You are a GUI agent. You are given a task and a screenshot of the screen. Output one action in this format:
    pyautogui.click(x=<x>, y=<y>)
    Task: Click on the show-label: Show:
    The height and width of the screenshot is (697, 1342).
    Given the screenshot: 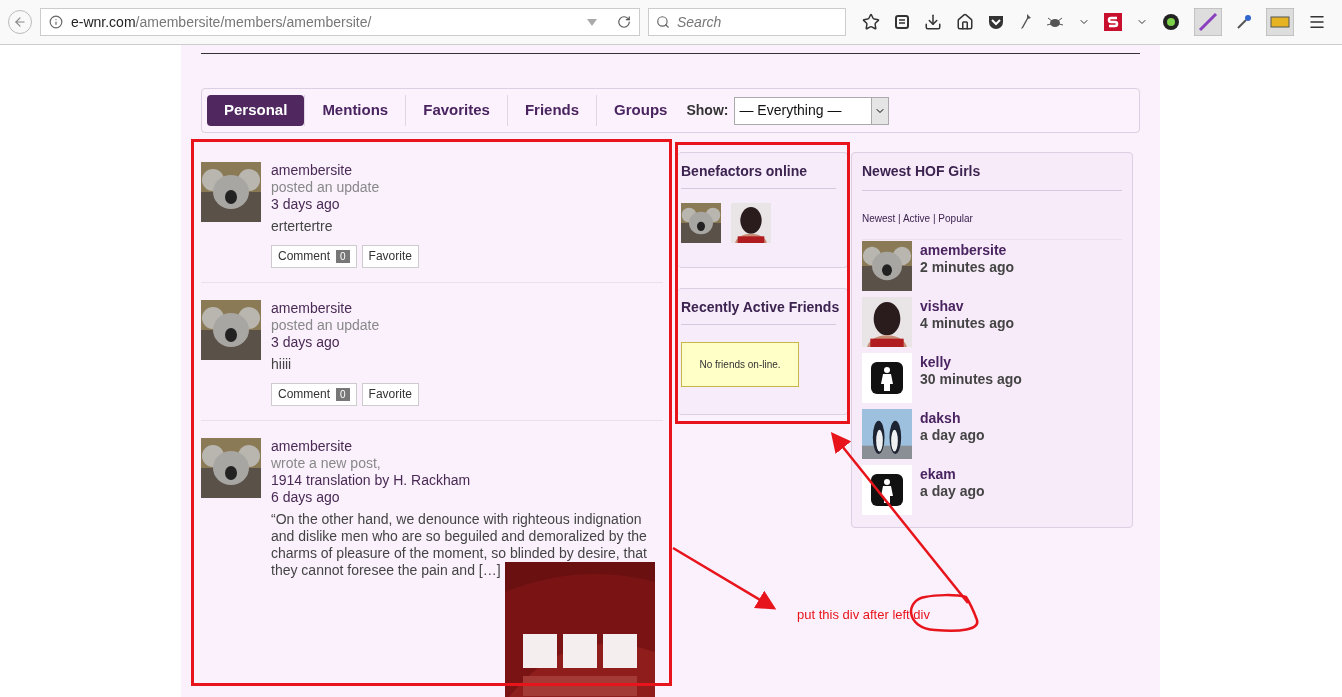 What is the action you would take?
    pyautogui.click(x=707, y=110)
    